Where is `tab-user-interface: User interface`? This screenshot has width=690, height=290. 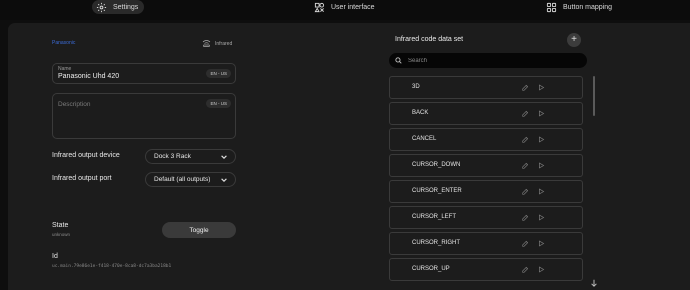
tab-user-interface: User interface is located at coordinates (344, 7).